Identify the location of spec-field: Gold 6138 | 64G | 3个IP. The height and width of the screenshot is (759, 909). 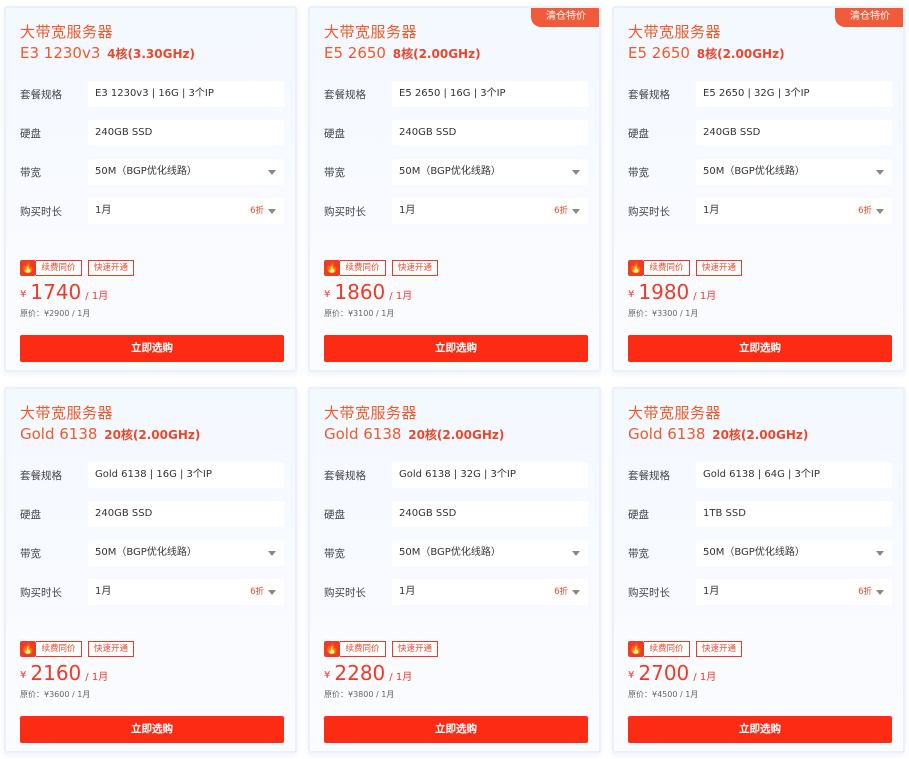
(794, 475).